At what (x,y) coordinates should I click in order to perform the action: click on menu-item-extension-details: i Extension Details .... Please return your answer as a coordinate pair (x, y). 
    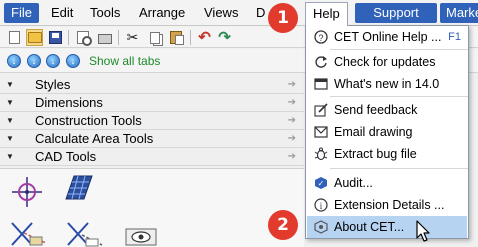
    Looking at the image, I should click on (387, 205).